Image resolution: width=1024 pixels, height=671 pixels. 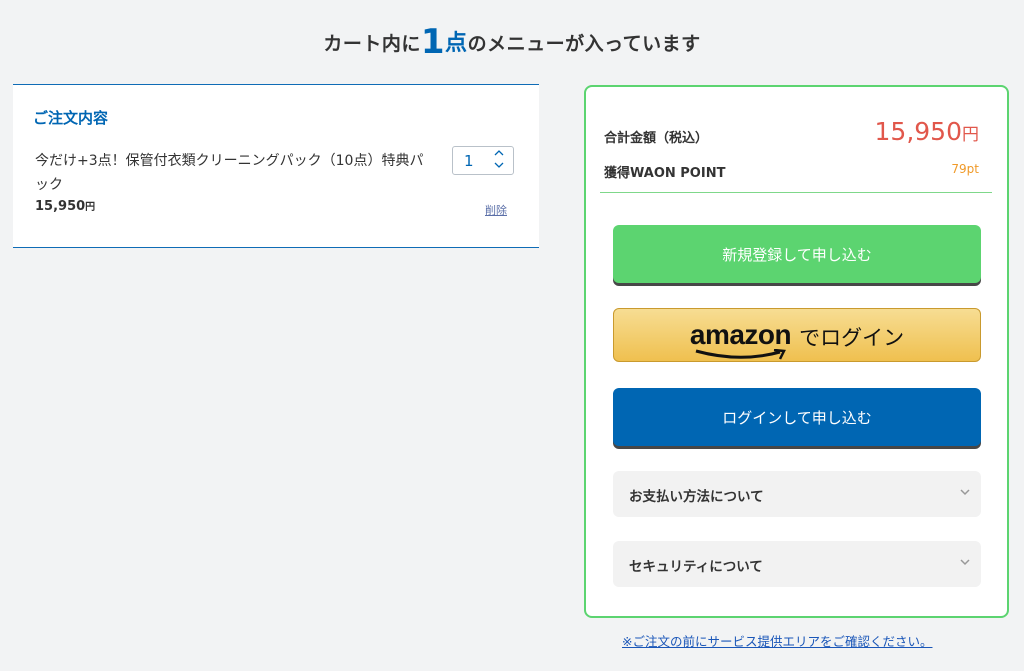 What do you see at coordinates (970, 135) in the screenshot?
I see `total-price-unit: 円` at bounding box center [970, 135].